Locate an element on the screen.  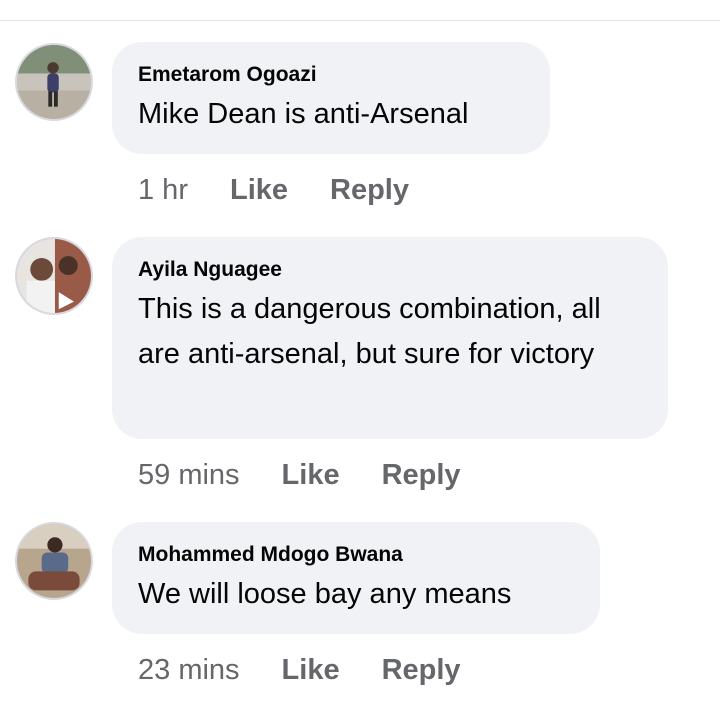
comment-actions: 23 mins Like Reply is located at coordinates (320, 670).